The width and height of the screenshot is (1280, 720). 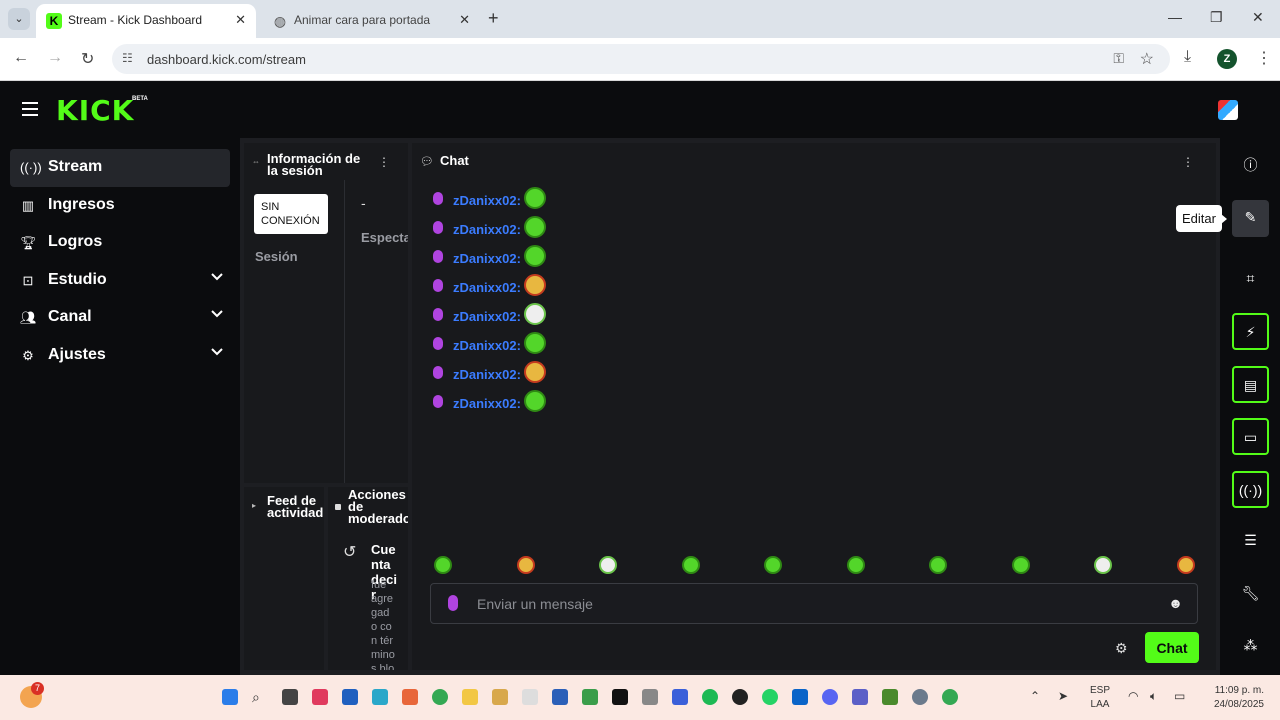 What do you see at coordinates (1250, 541) in the screenshot?
I see `layout-icon: ☰` at bounding box center [1250, 541].